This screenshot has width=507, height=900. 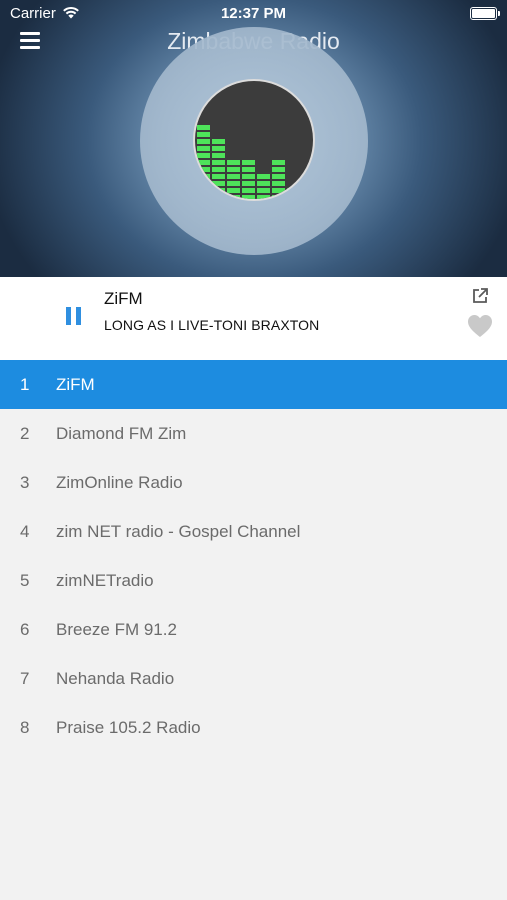 What do you see at coordinates (25, 580) in the screenshot?
I see `station-number: 5` at bounding box center [25, 580].